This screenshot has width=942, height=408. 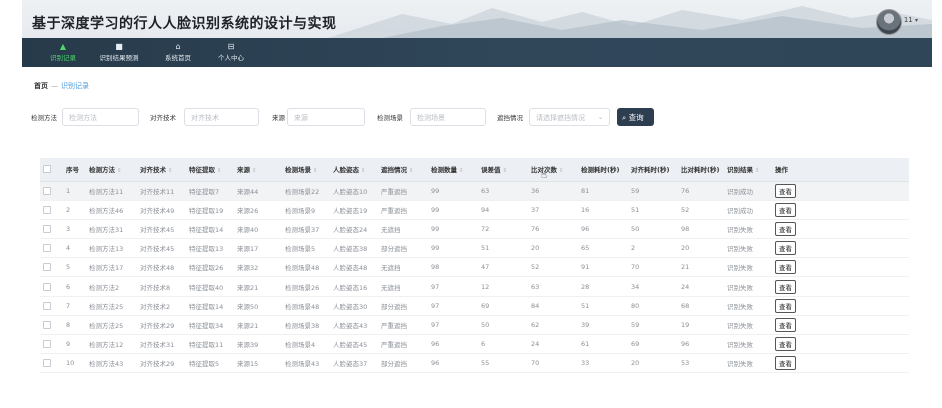 I want to click on table-cell: 65, so click(x=603, y=248).